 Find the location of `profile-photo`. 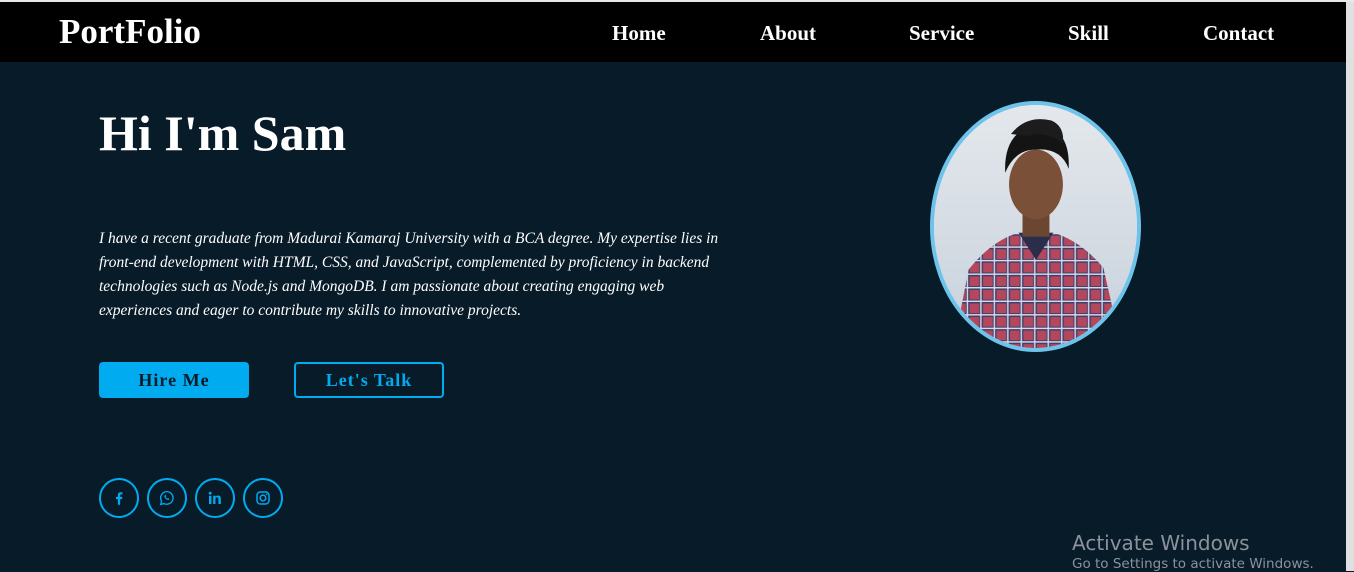

profile-photo is located at coordinates (1035, 226).